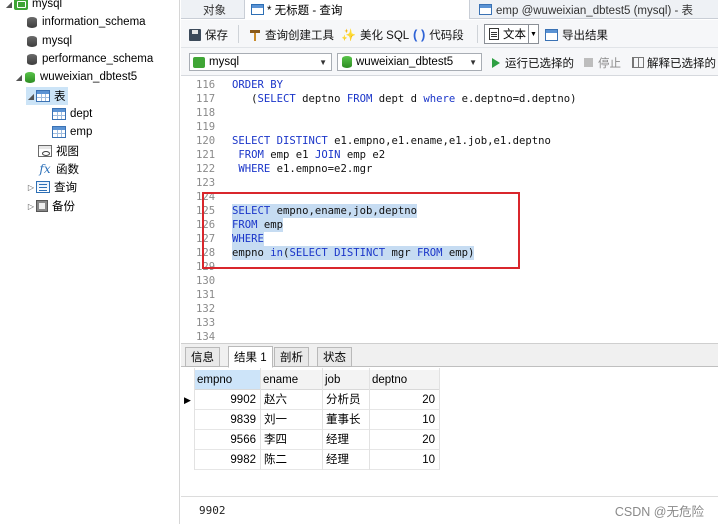 The height and width of the screenshot is (524, 718). Describe the element at coordinates (49, 41) in the screenshot. I see `tree-db-mysql: mysql` at that location.